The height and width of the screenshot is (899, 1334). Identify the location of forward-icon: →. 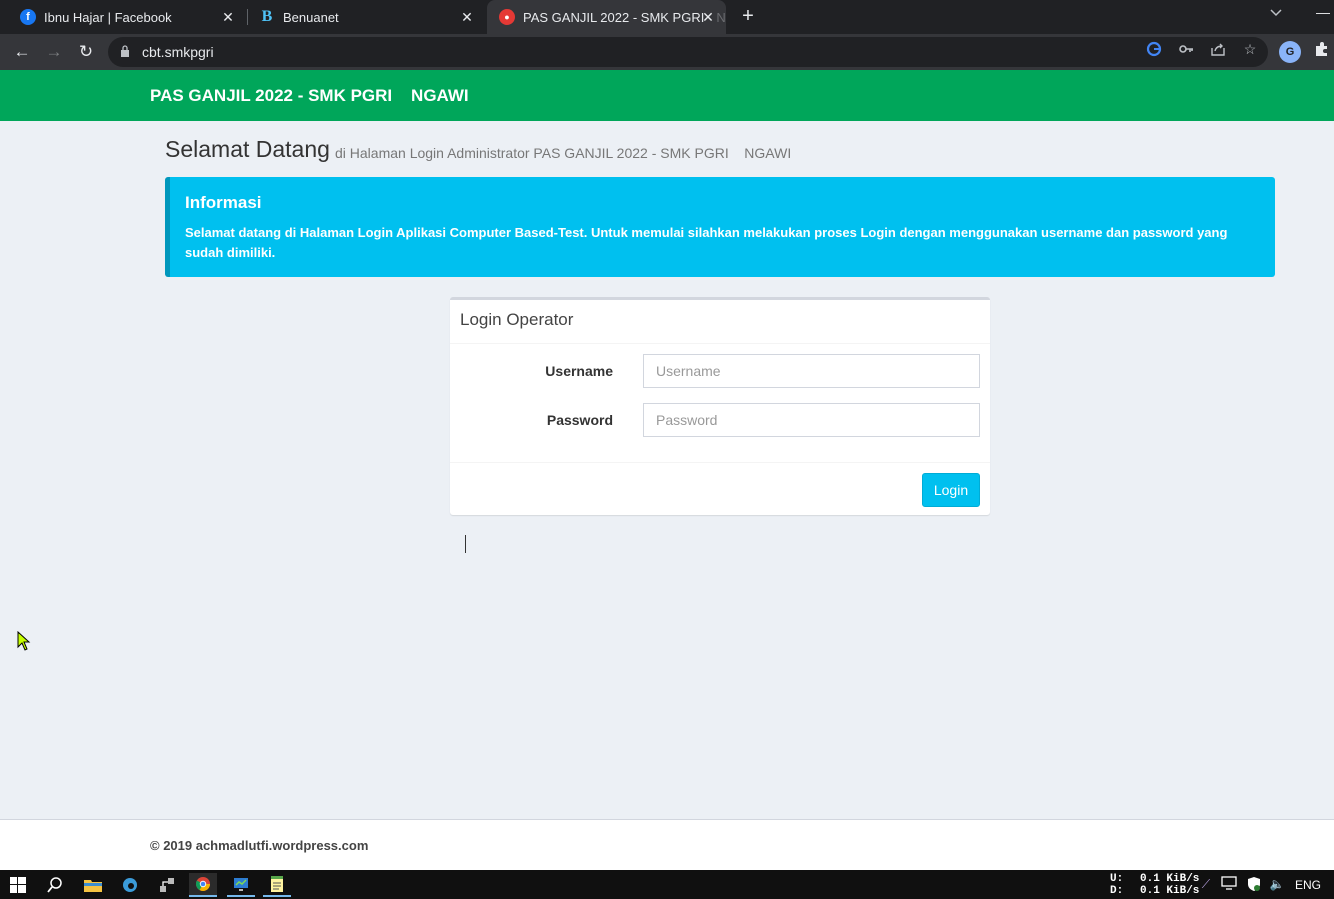
(54, 52).